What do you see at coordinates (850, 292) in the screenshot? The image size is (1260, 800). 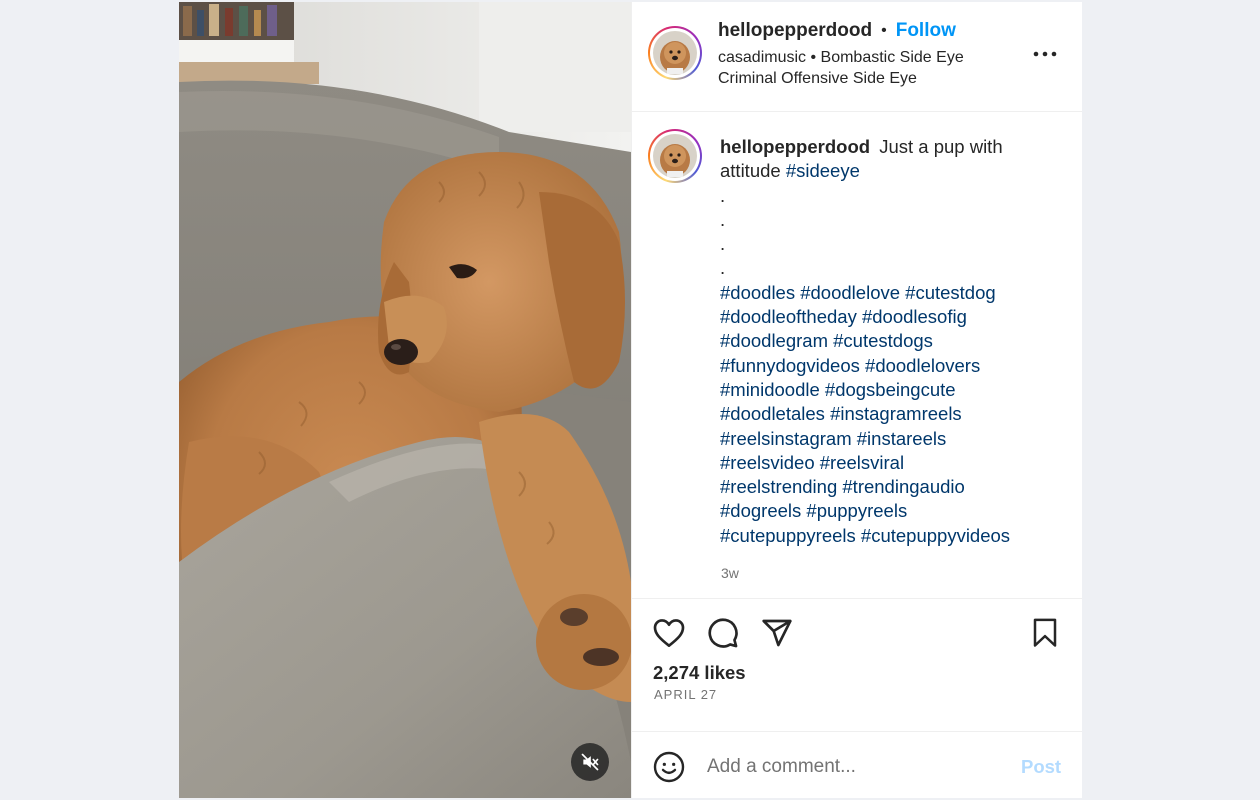 I see `hashtag-link: #doodlelove` at bounding box center [850, 292].